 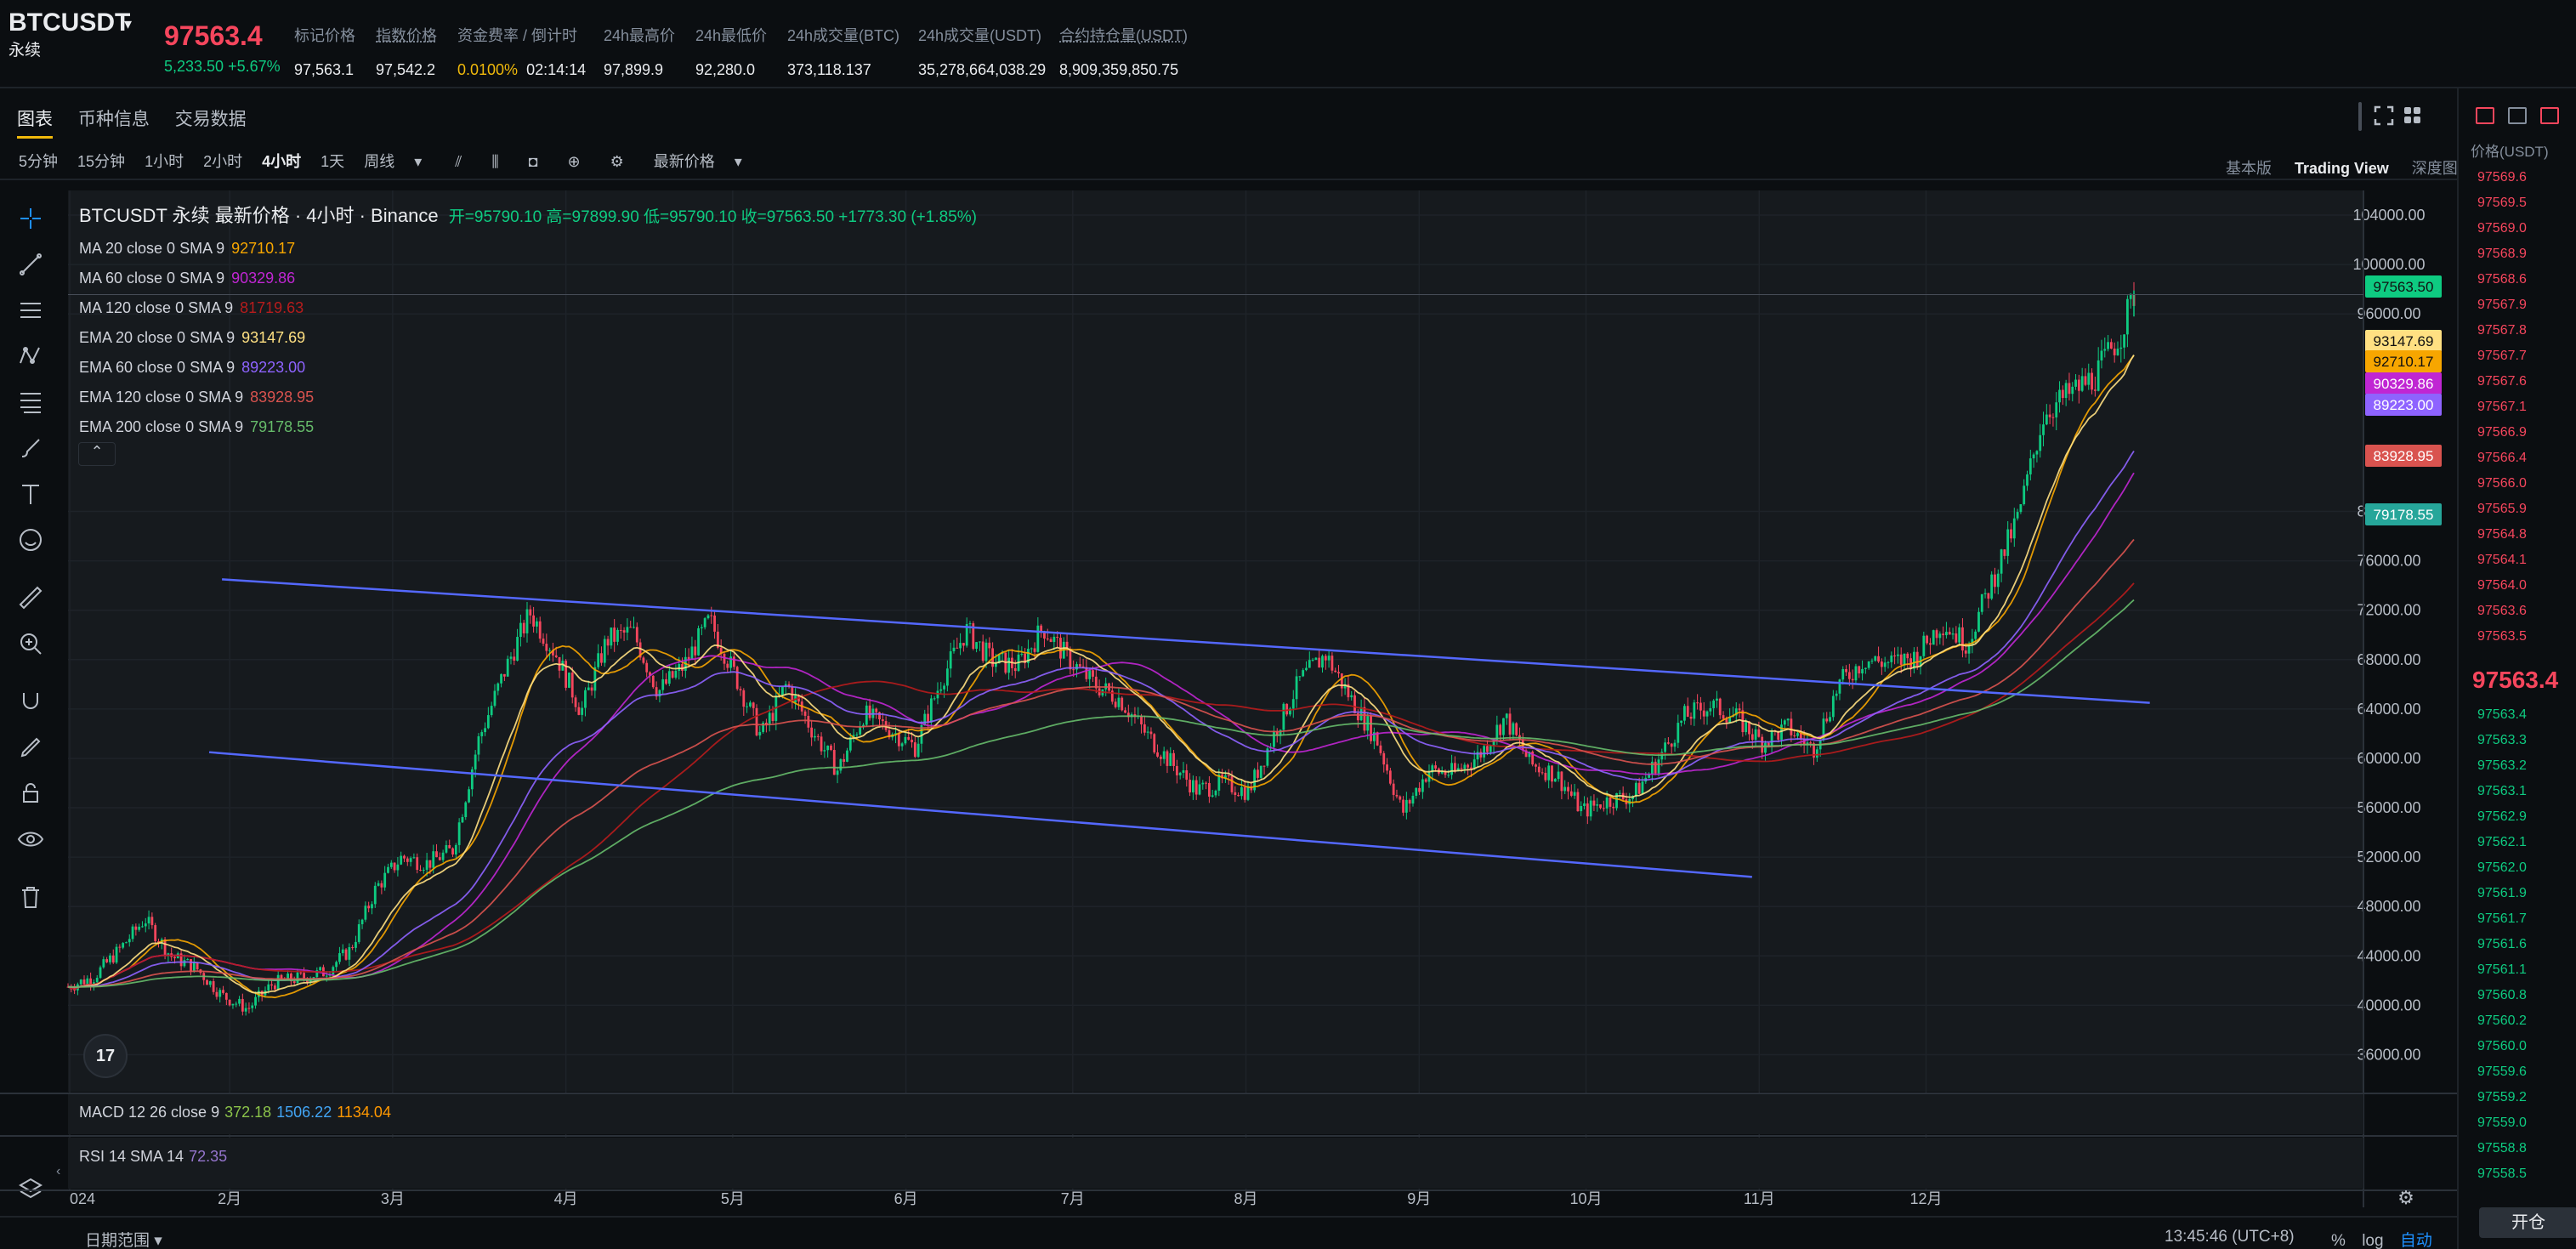 What do you see at coordinates (2502, 1097) in the screenshot?
I see `bid-price: 97559.2` at bounding box center [2502, 1097].